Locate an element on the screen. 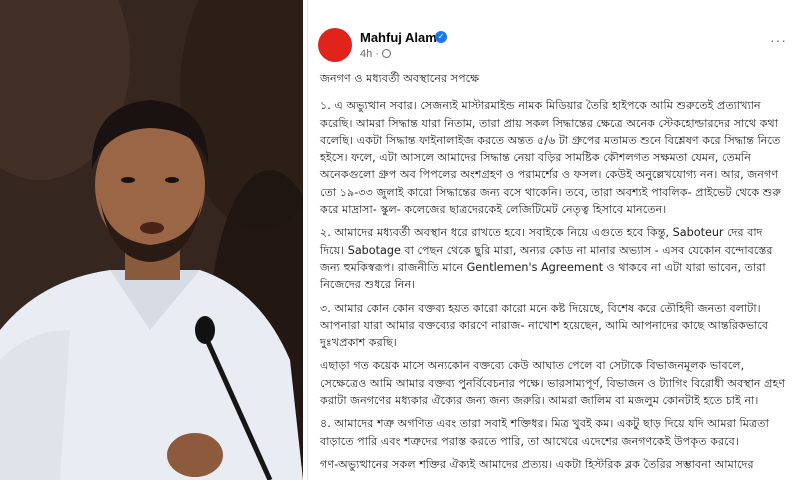 The height and width of the screenshot is (480, 800). author-name: Mahfuj Alam is located at coordinates (398, 37).